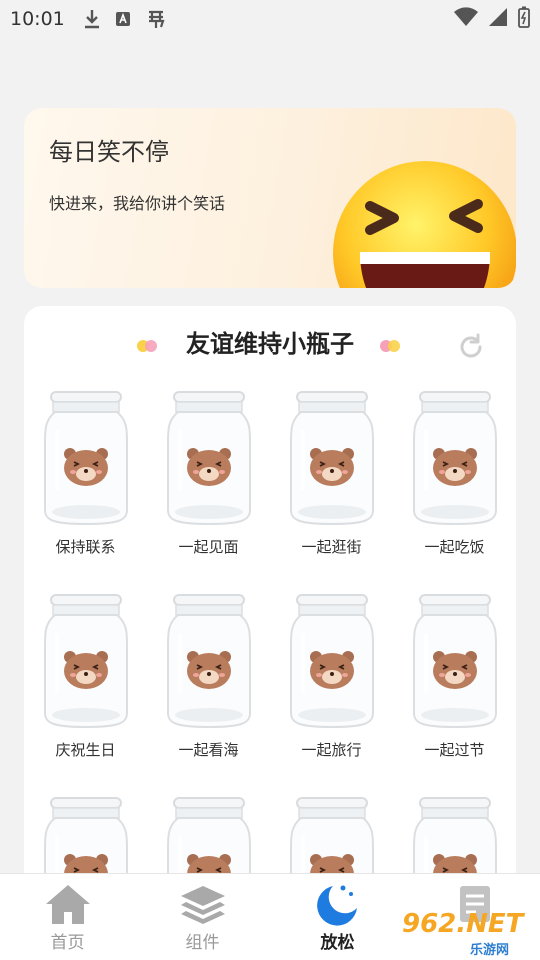 This screenshot has width=540, height=960. What do you see at coordinates (270, 344) in the screenshot?
I see `jar-panel-title: 友谊维持小瓶子` at bounding box center [270, 344].